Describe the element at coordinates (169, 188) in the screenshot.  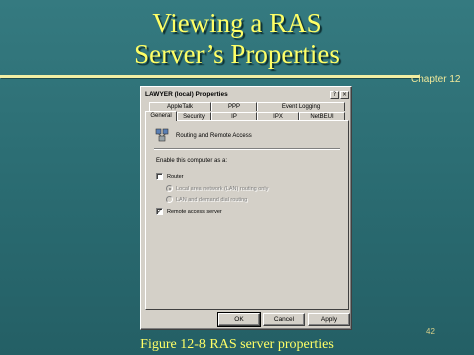
I see `lan-only-radio` at that location.